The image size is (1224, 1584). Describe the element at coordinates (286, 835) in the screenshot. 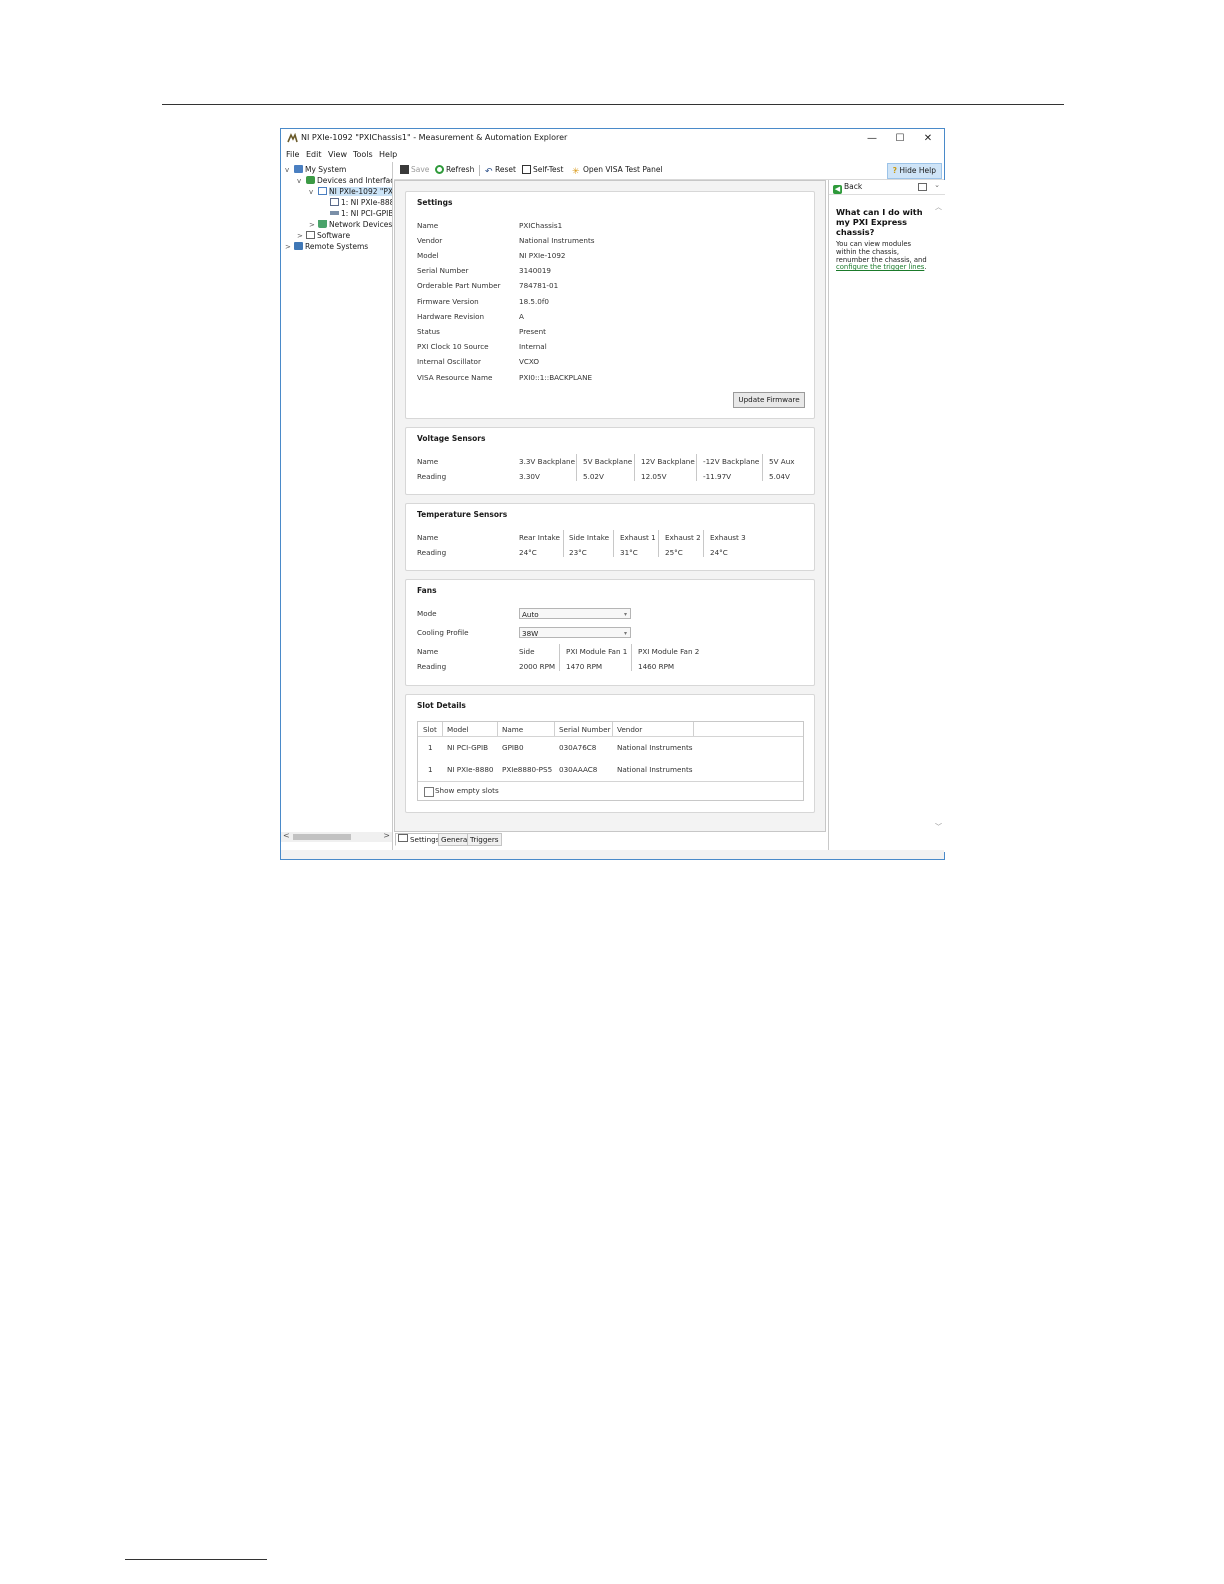

I see `scroll-left-icon: <` at that location.